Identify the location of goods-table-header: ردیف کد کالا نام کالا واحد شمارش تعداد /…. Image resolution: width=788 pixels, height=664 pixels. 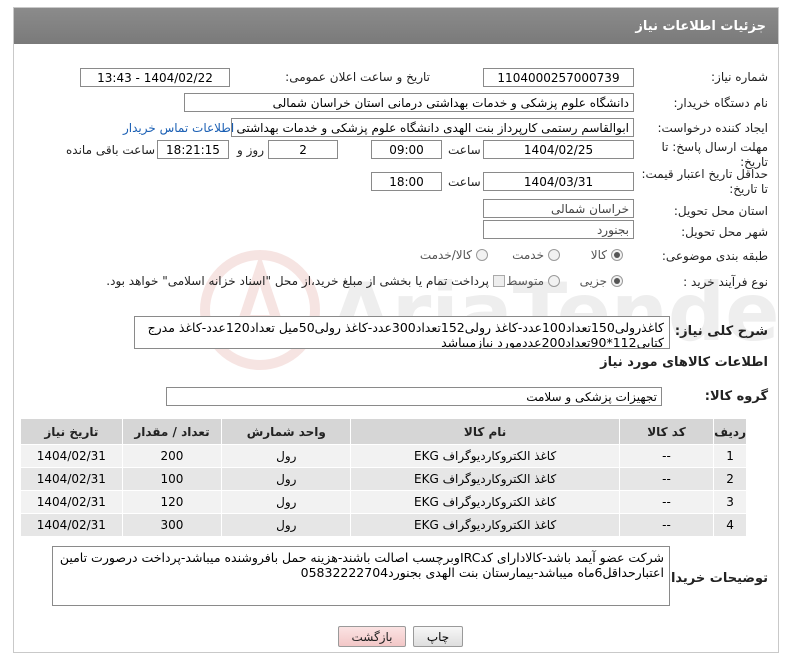
(383, 431).